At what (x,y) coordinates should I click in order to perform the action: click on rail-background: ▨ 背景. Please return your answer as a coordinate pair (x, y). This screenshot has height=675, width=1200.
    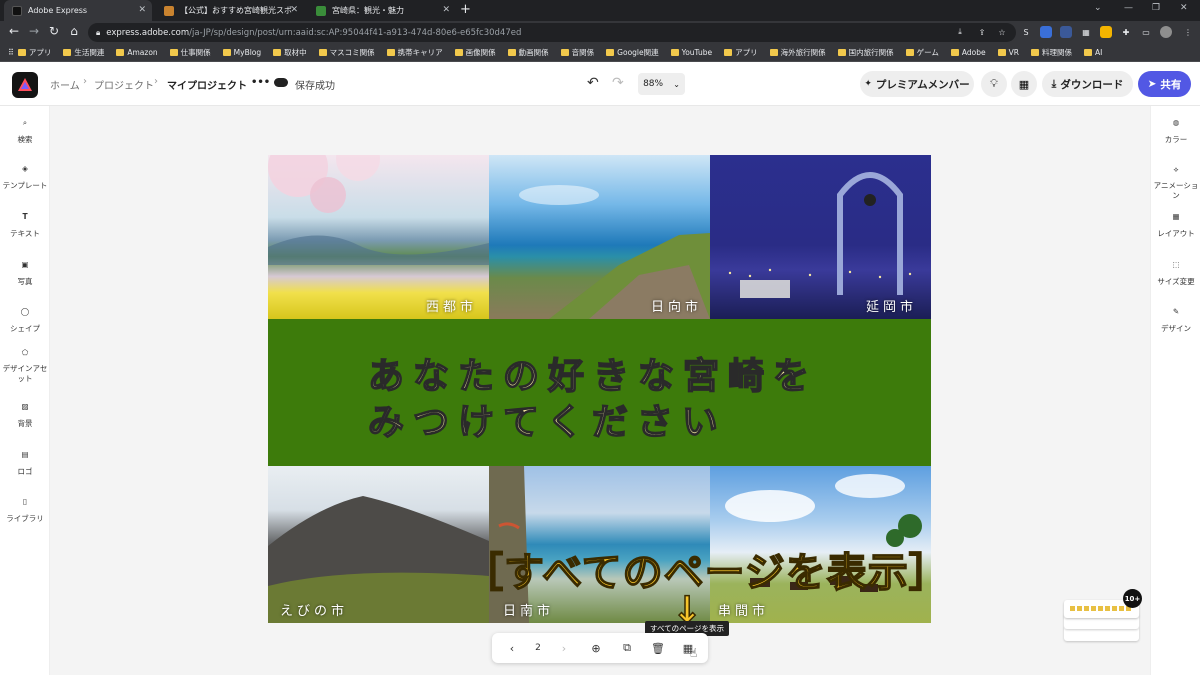
    Looking at the image, I should click on (25, 415).